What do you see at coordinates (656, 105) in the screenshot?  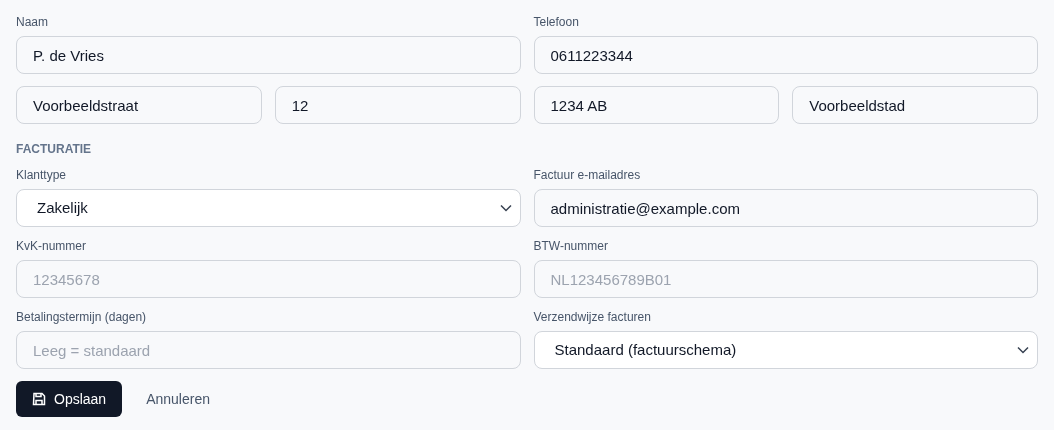 I see `input-field: 1234 AB` at bounding box center [656, 105].